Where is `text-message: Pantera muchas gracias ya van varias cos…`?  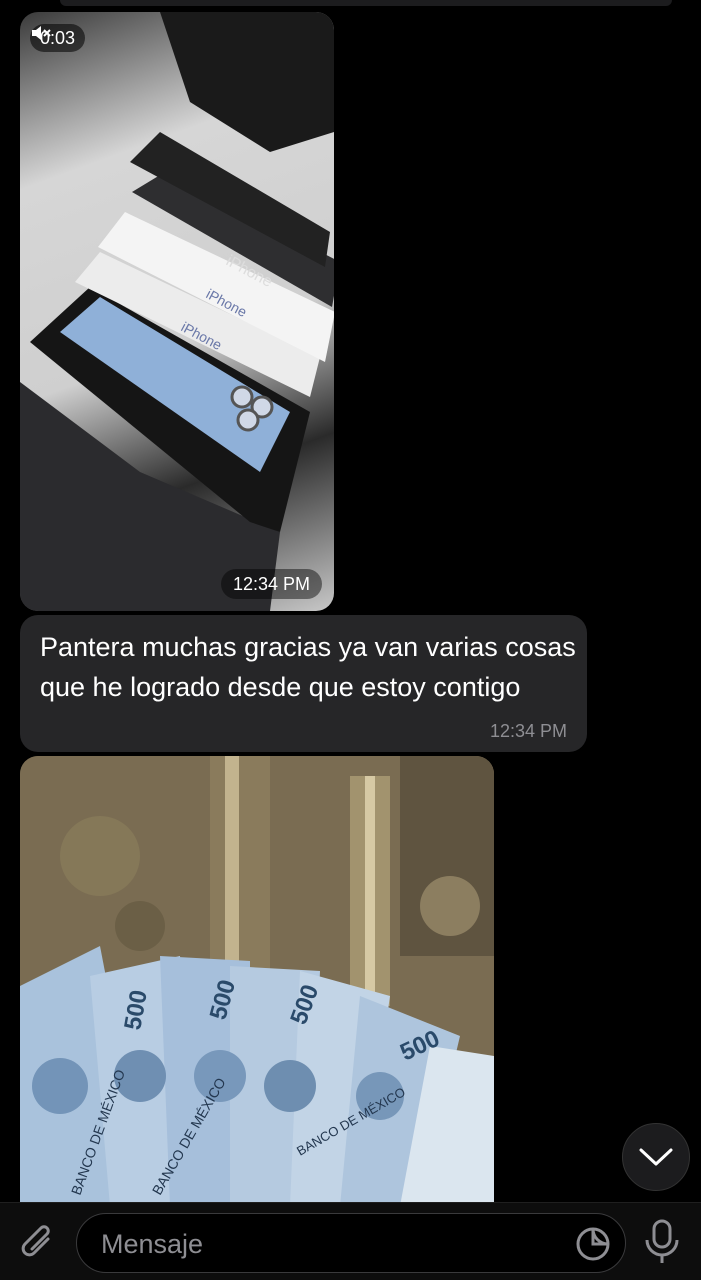
text-message: Pantera muchas gracias ya van varias cos… is located at coordinates (303, 683).